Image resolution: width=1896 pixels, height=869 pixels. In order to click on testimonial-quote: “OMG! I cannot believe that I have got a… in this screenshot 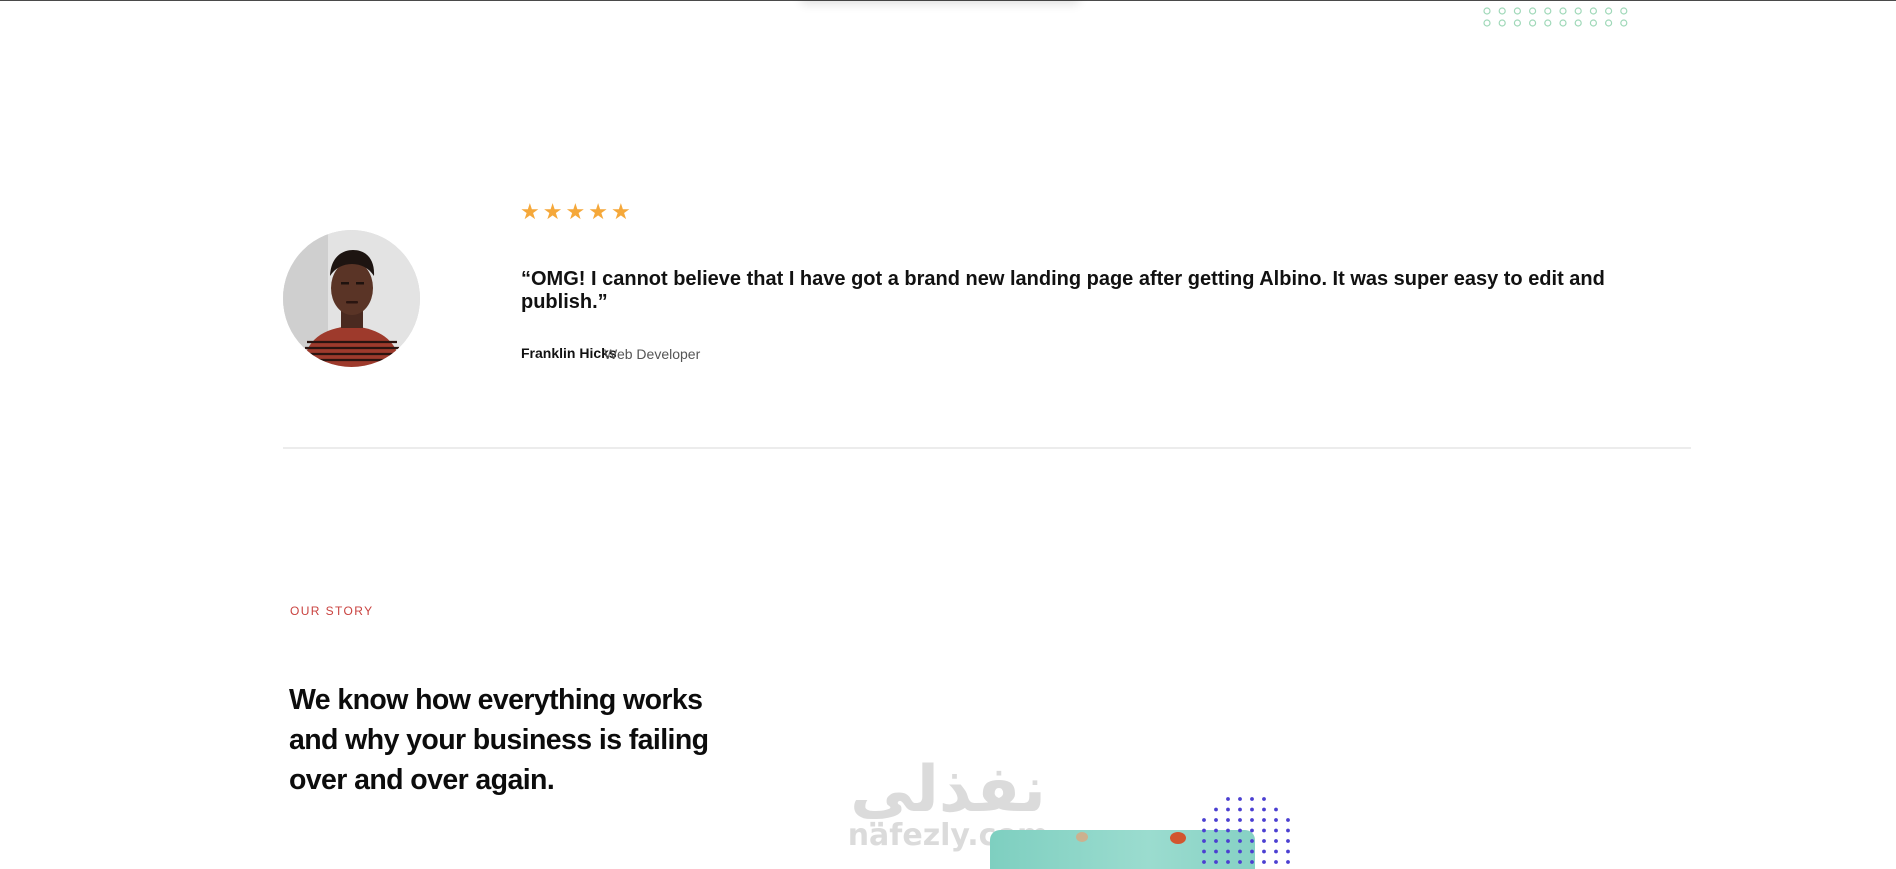, I will do `click(1063, 290)`.